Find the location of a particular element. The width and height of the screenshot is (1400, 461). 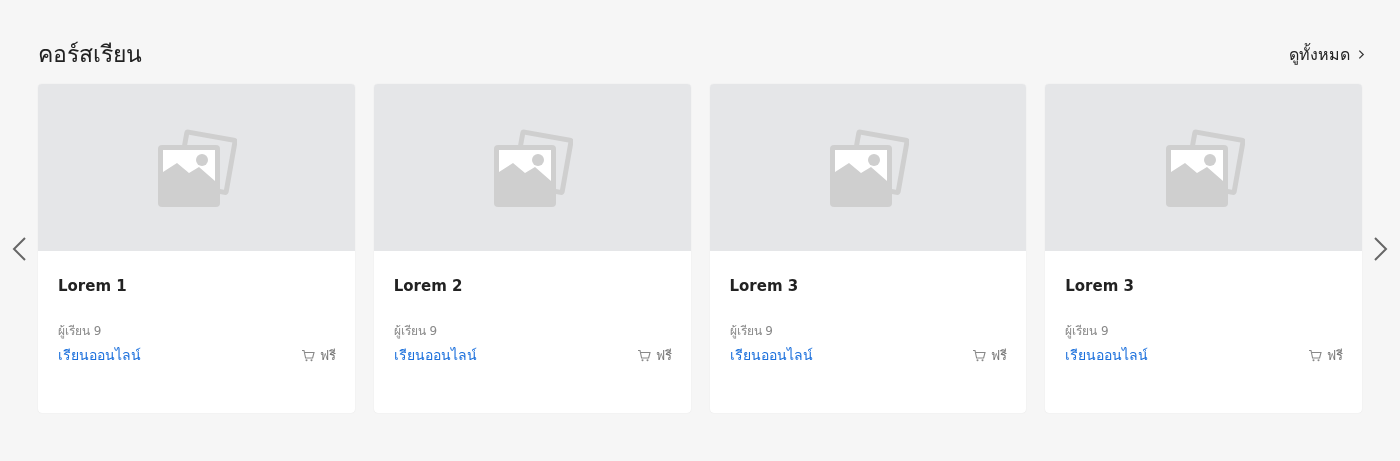

chevron-left-icon is located at coordinates (19, 248).